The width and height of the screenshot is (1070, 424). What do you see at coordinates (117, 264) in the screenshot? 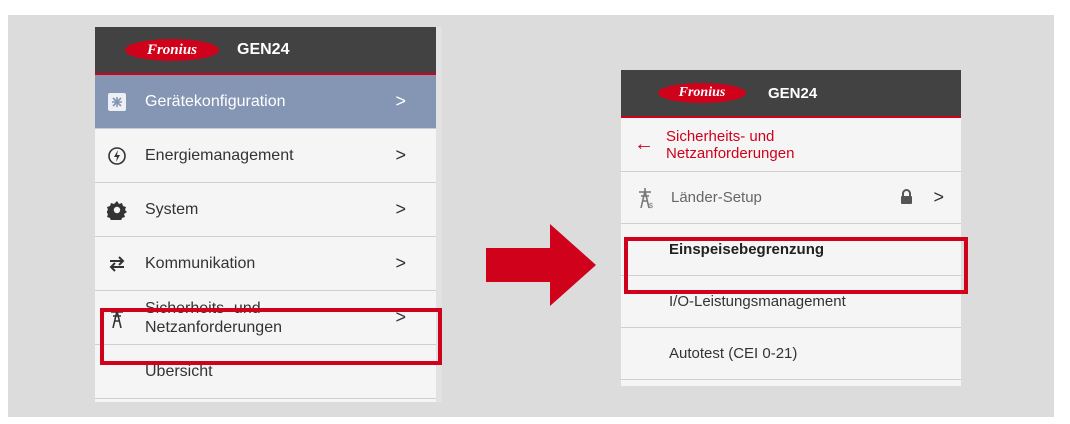
I see `exchange-icon` at bounding box center [117, 264].